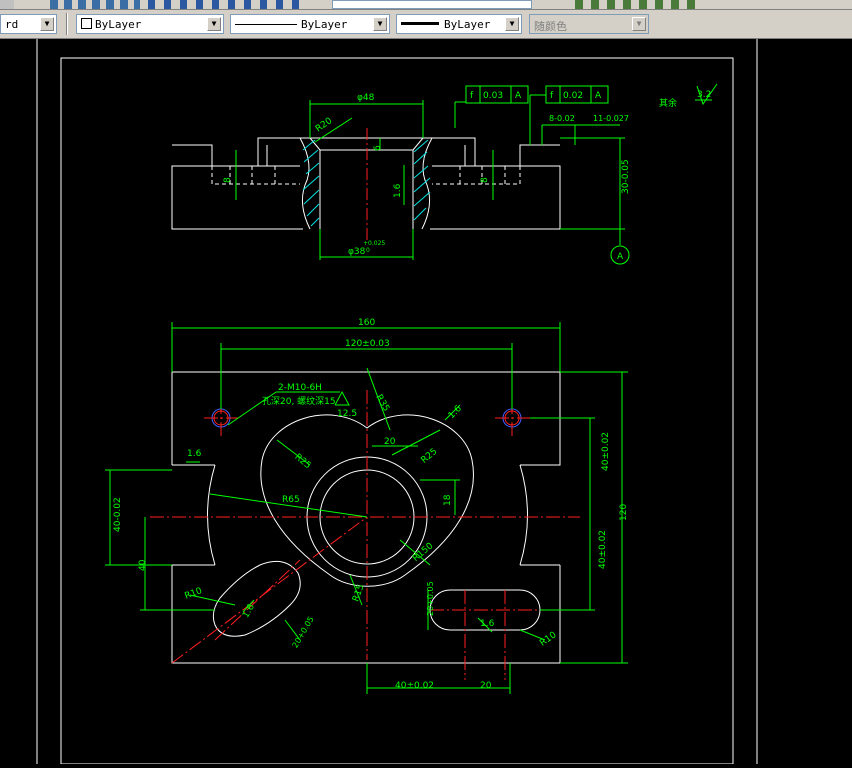 The width and height of the screenshot is (852, 768). Describe the element at coordinates (603, 549) in the screenshot. I see `dim-40-lower-right: 40±0.02` at that location.